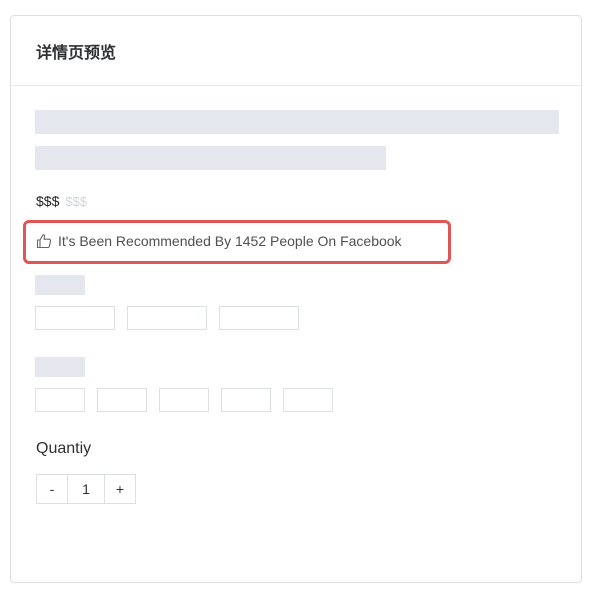 This screenshot has height=595, width=597. I want to click on decrement-button: -, so click(52, 489).